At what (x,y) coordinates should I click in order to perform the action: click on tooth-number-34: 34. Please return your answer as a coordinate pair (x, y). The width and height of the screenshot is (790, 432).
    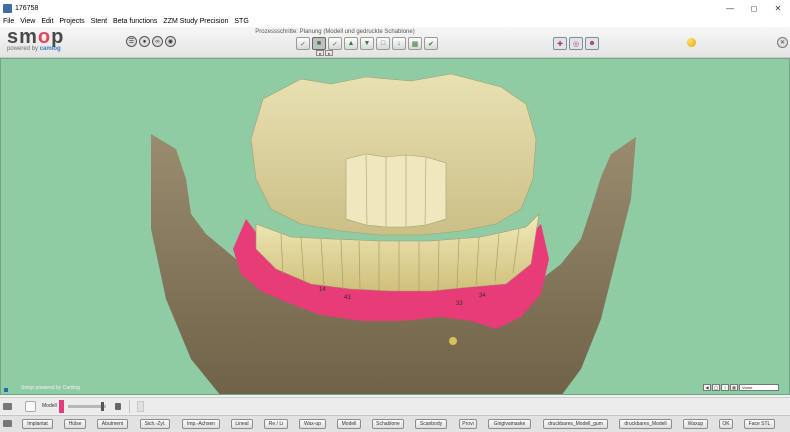
    Looking at the image, I should click on (482, 296).